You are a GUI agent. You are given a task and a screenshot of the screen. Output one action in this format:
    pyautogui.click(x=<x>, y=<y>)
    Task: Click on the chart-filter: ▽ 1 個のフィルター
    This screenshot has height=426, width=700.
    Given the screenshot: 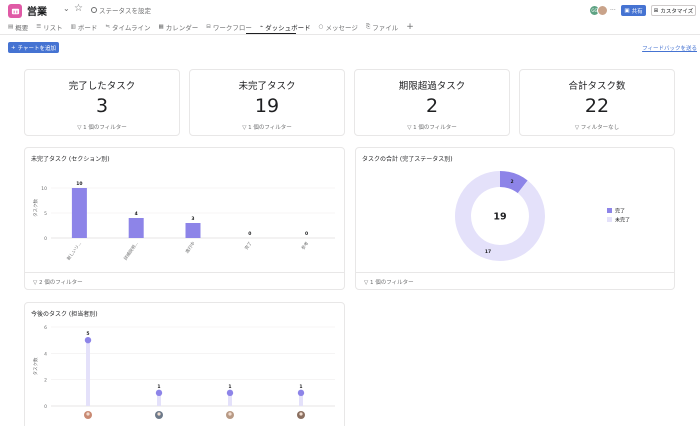 What is the action you would take?
    pyautogui.click(x=389, y=282)
    